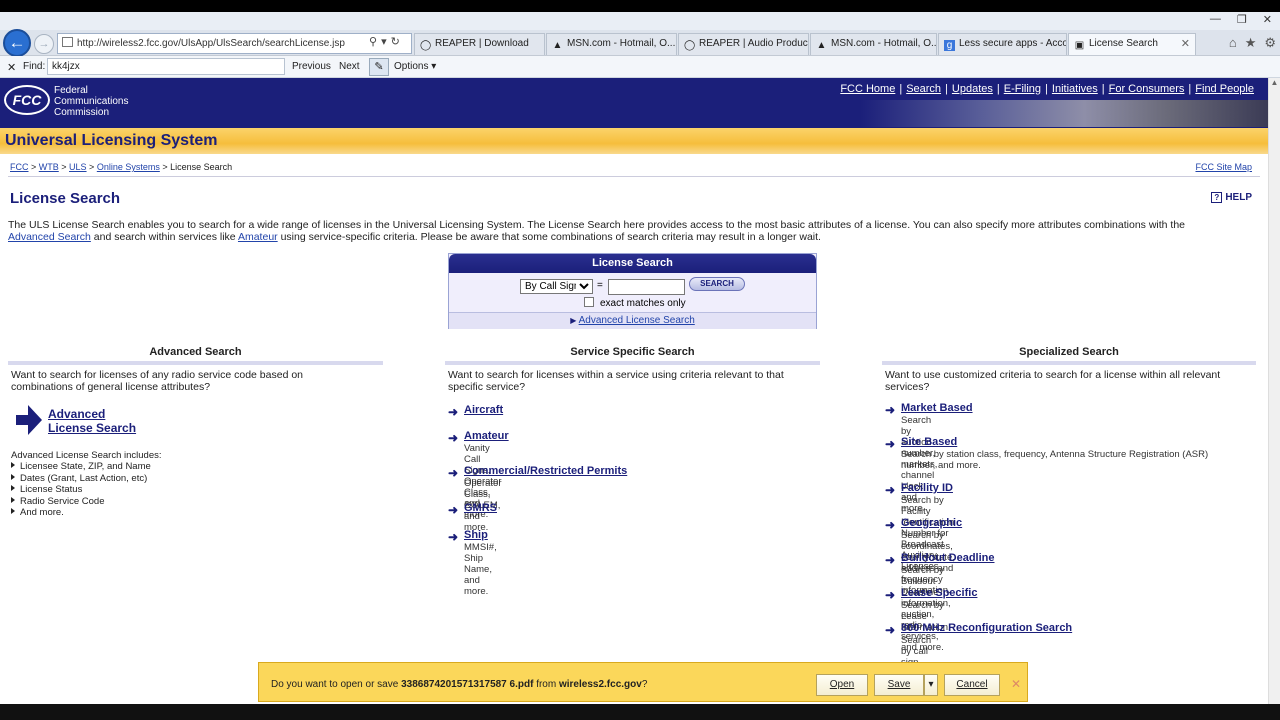 Image resolution: width=1280 pixels, height=720 pixels. What do you see at coordinates (86, 512) in the screenshot?
I see `list-item: And more.` at bounding box center [86, 512].